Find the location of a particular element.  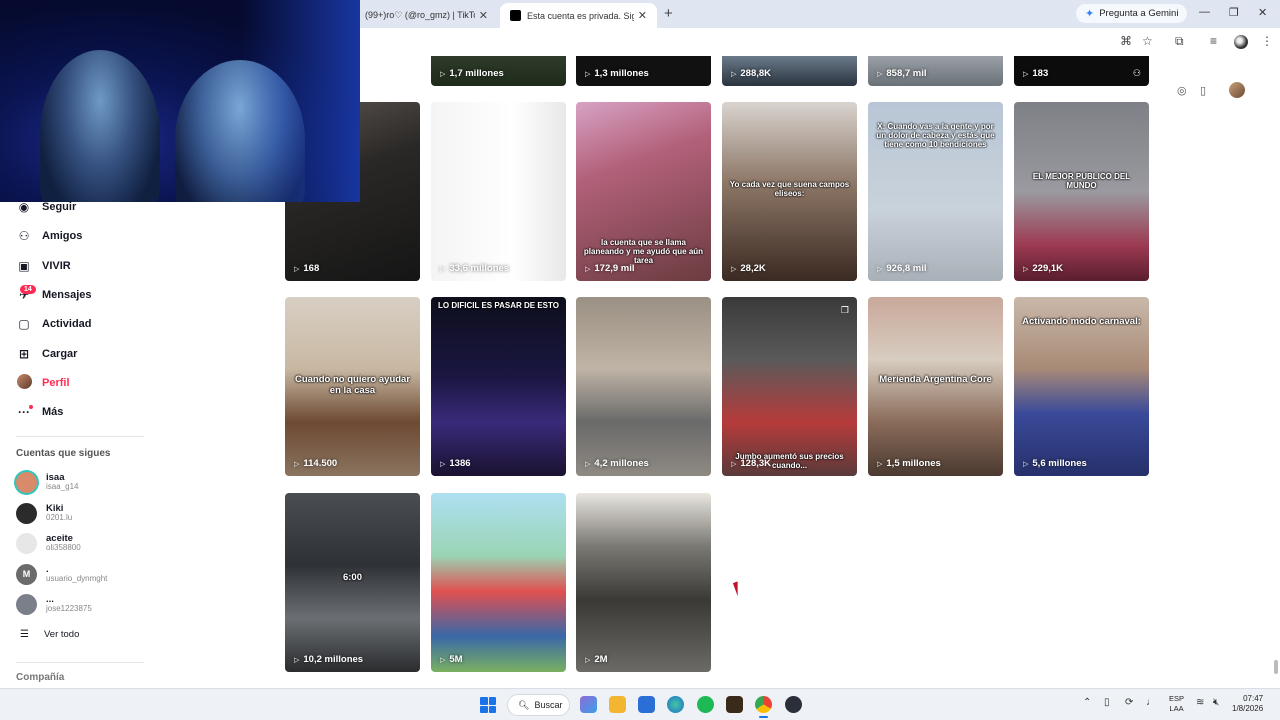

volume-muted-icon: 🔇︎ is located at coordinates (1216, 702).